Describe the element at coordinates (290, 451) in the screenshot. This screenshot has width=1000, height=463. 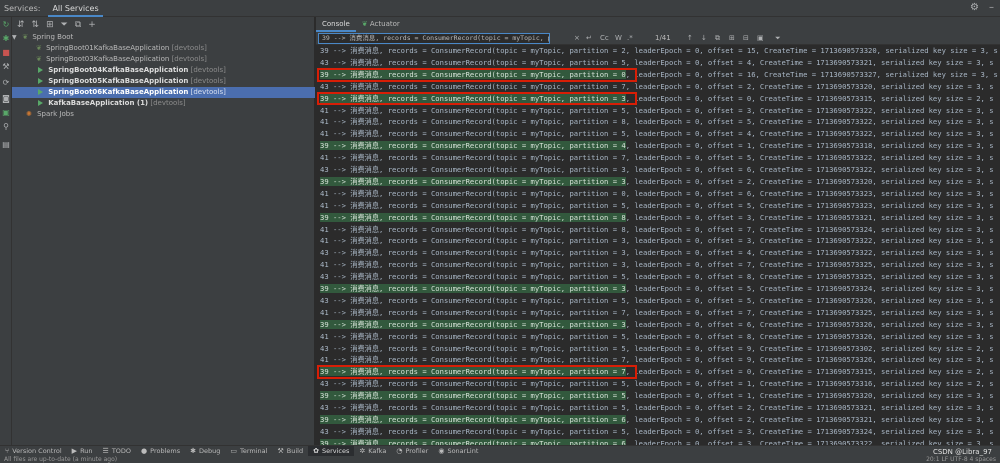
I see `tool-tab-build: ⚒ Build` at that location.